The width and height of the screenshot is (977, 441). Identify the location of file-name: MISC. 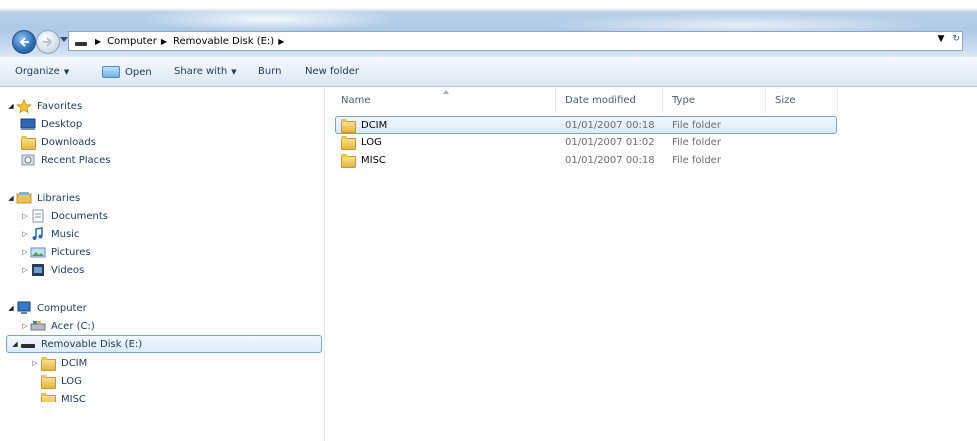
(373, 160).